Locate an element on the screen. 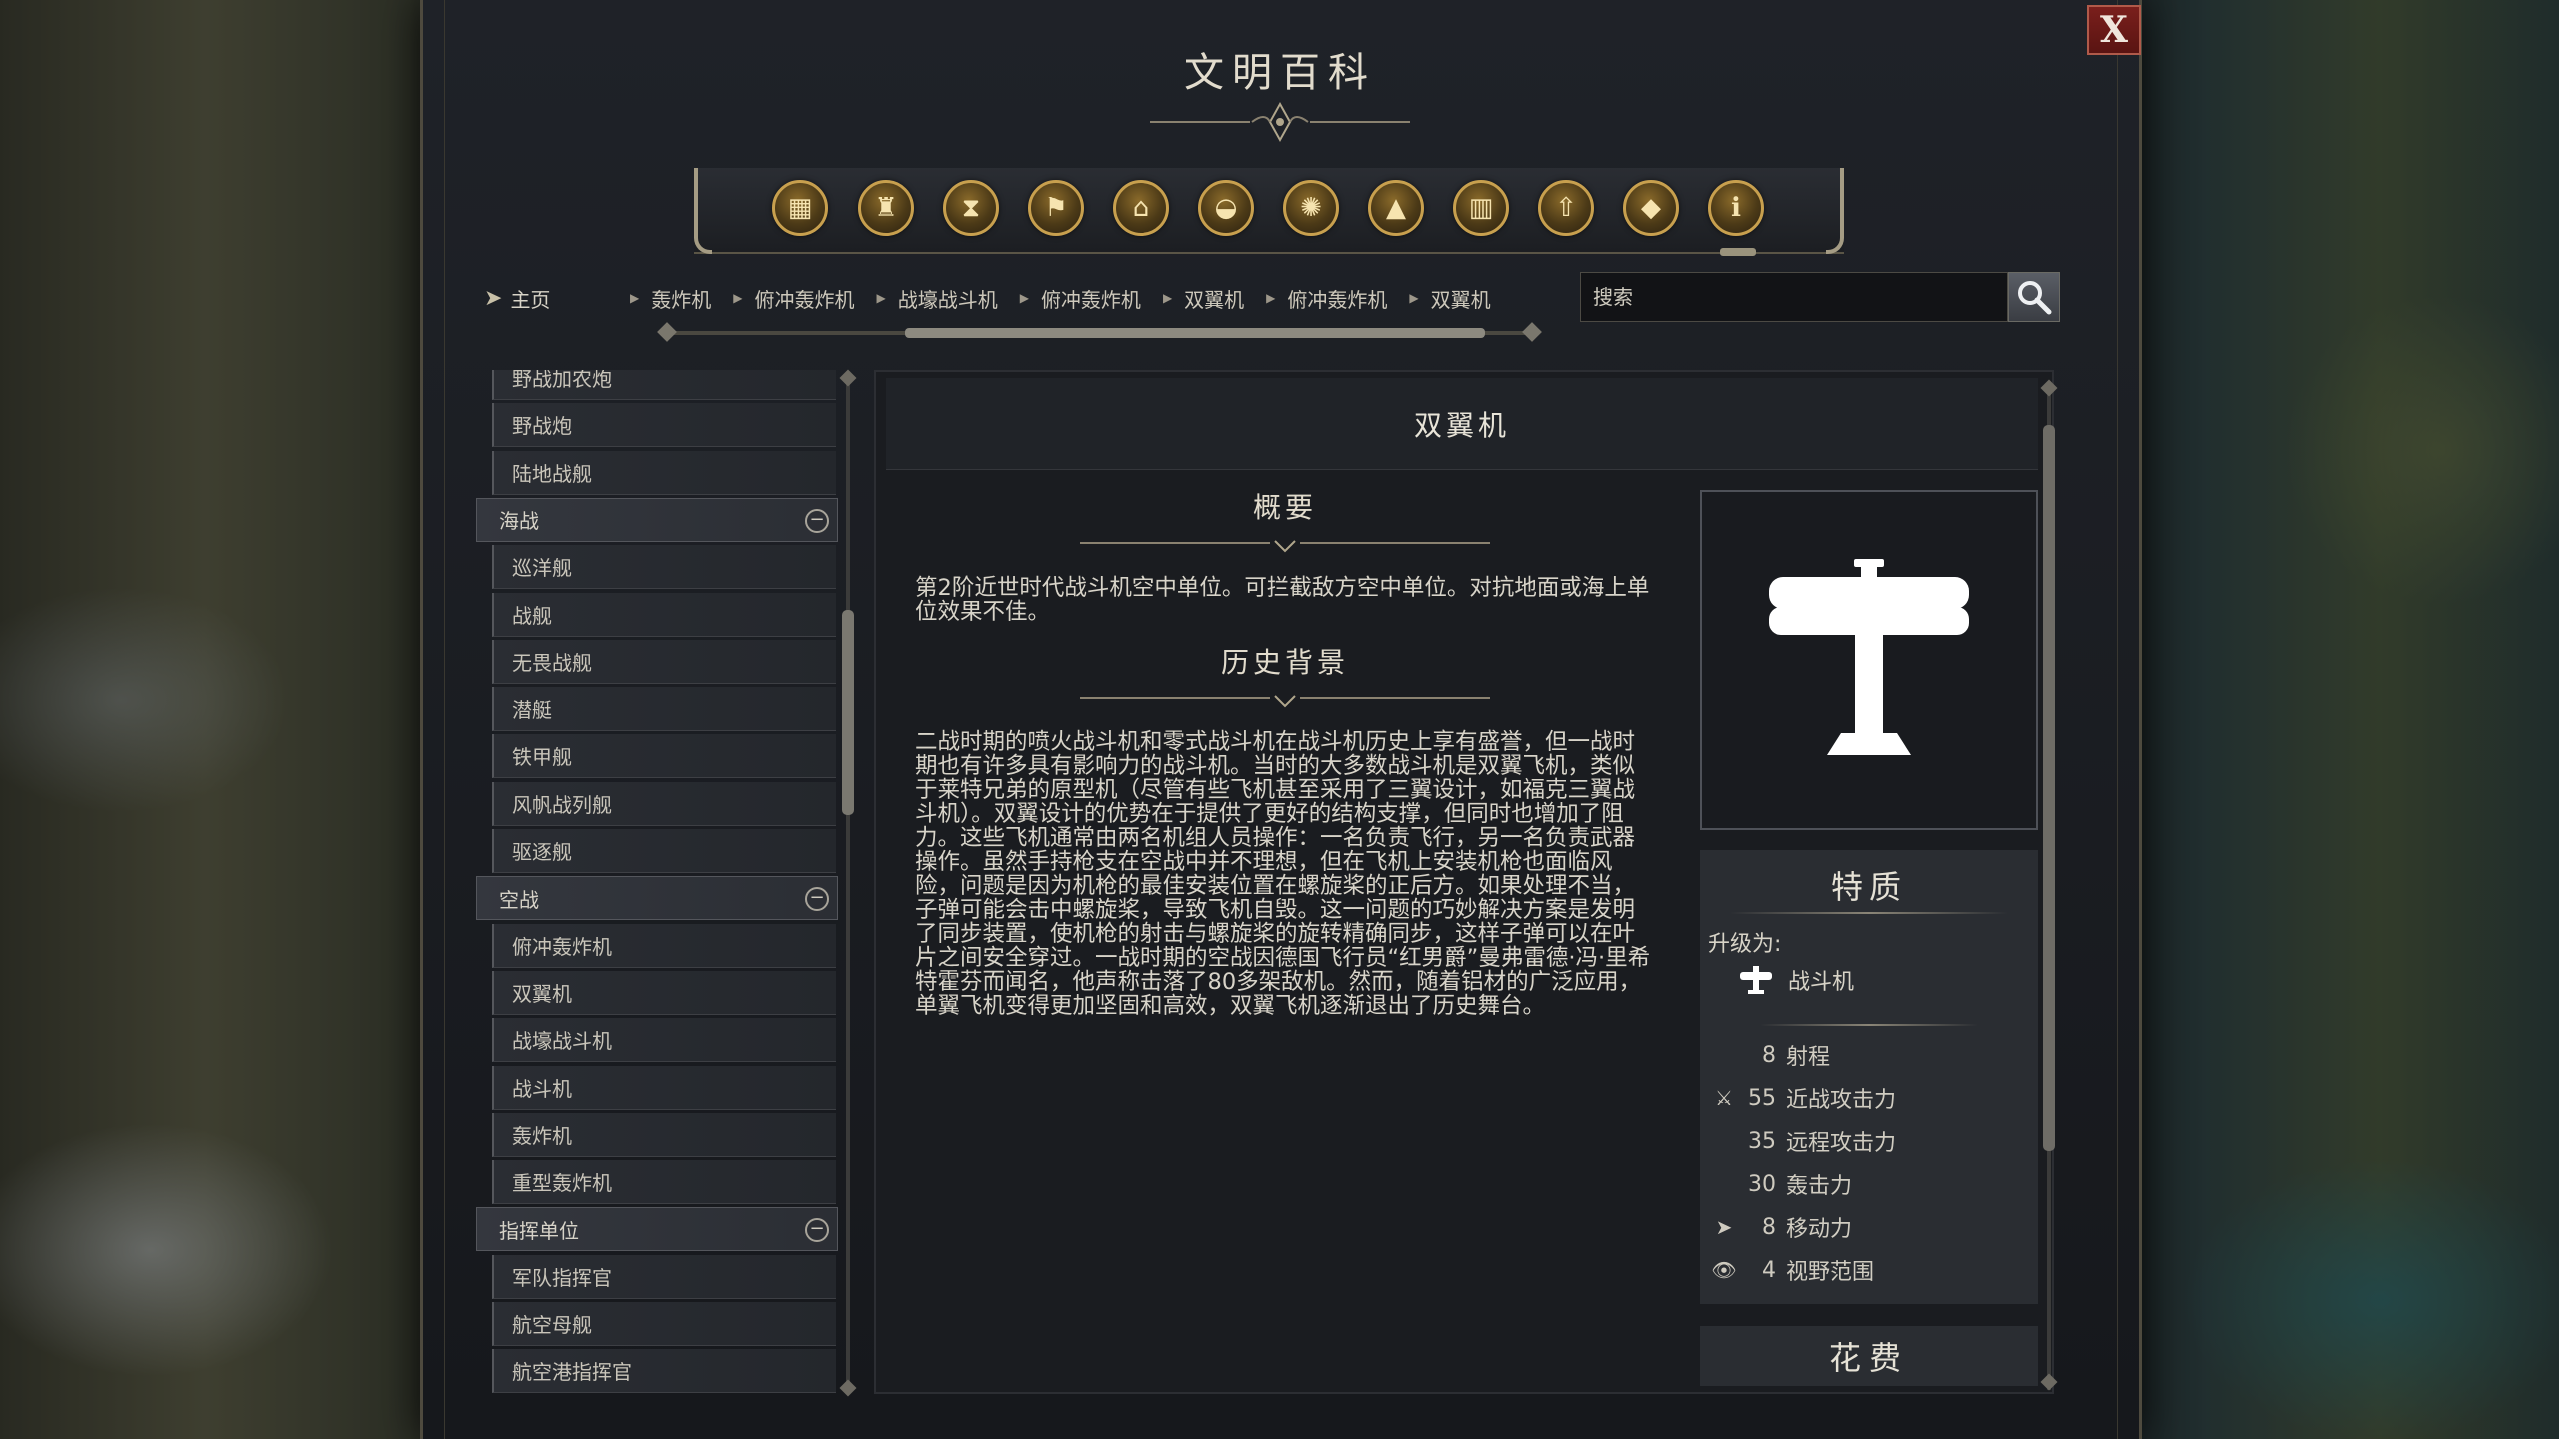 This screenshot has width=2559, height=1439. fighter-icon is located at coordinates (1756, 980).